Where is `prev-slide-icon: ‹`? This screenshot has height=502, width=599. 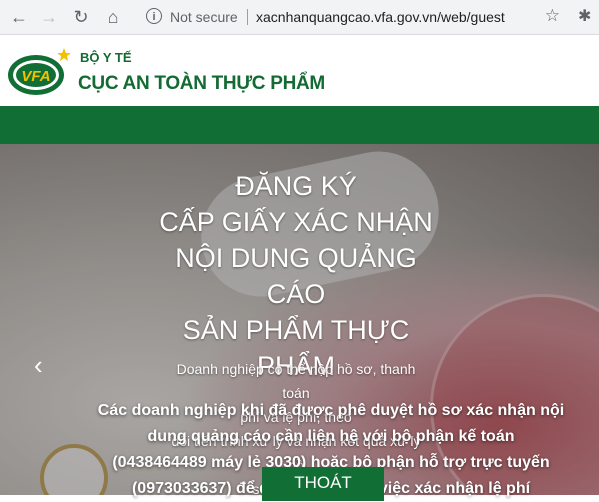
prev-slide-icon: ‹ is located at coordinates (38, 365).